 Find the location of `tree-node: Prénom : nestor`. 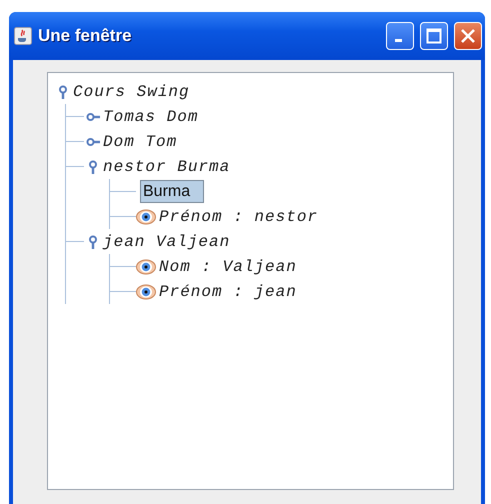

tree-node: Prénom : nestor is located at coordinates (237, 216).